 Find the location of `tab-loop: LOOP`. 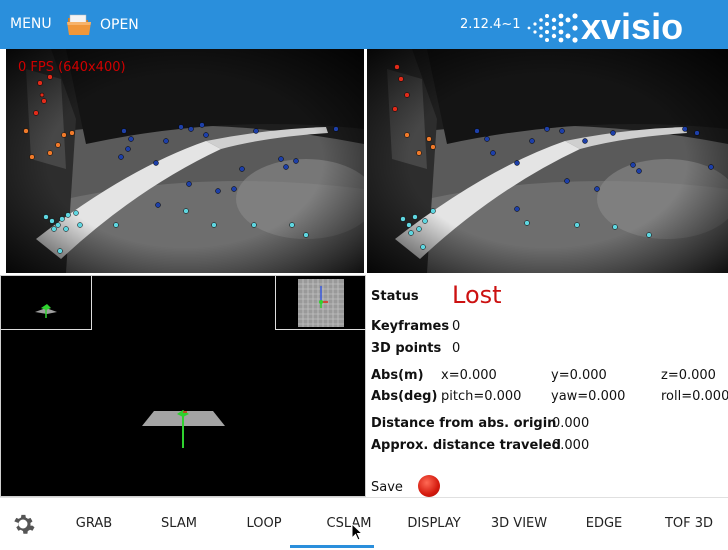

tab-loop: LOOP is located at coordinates (264, 523).